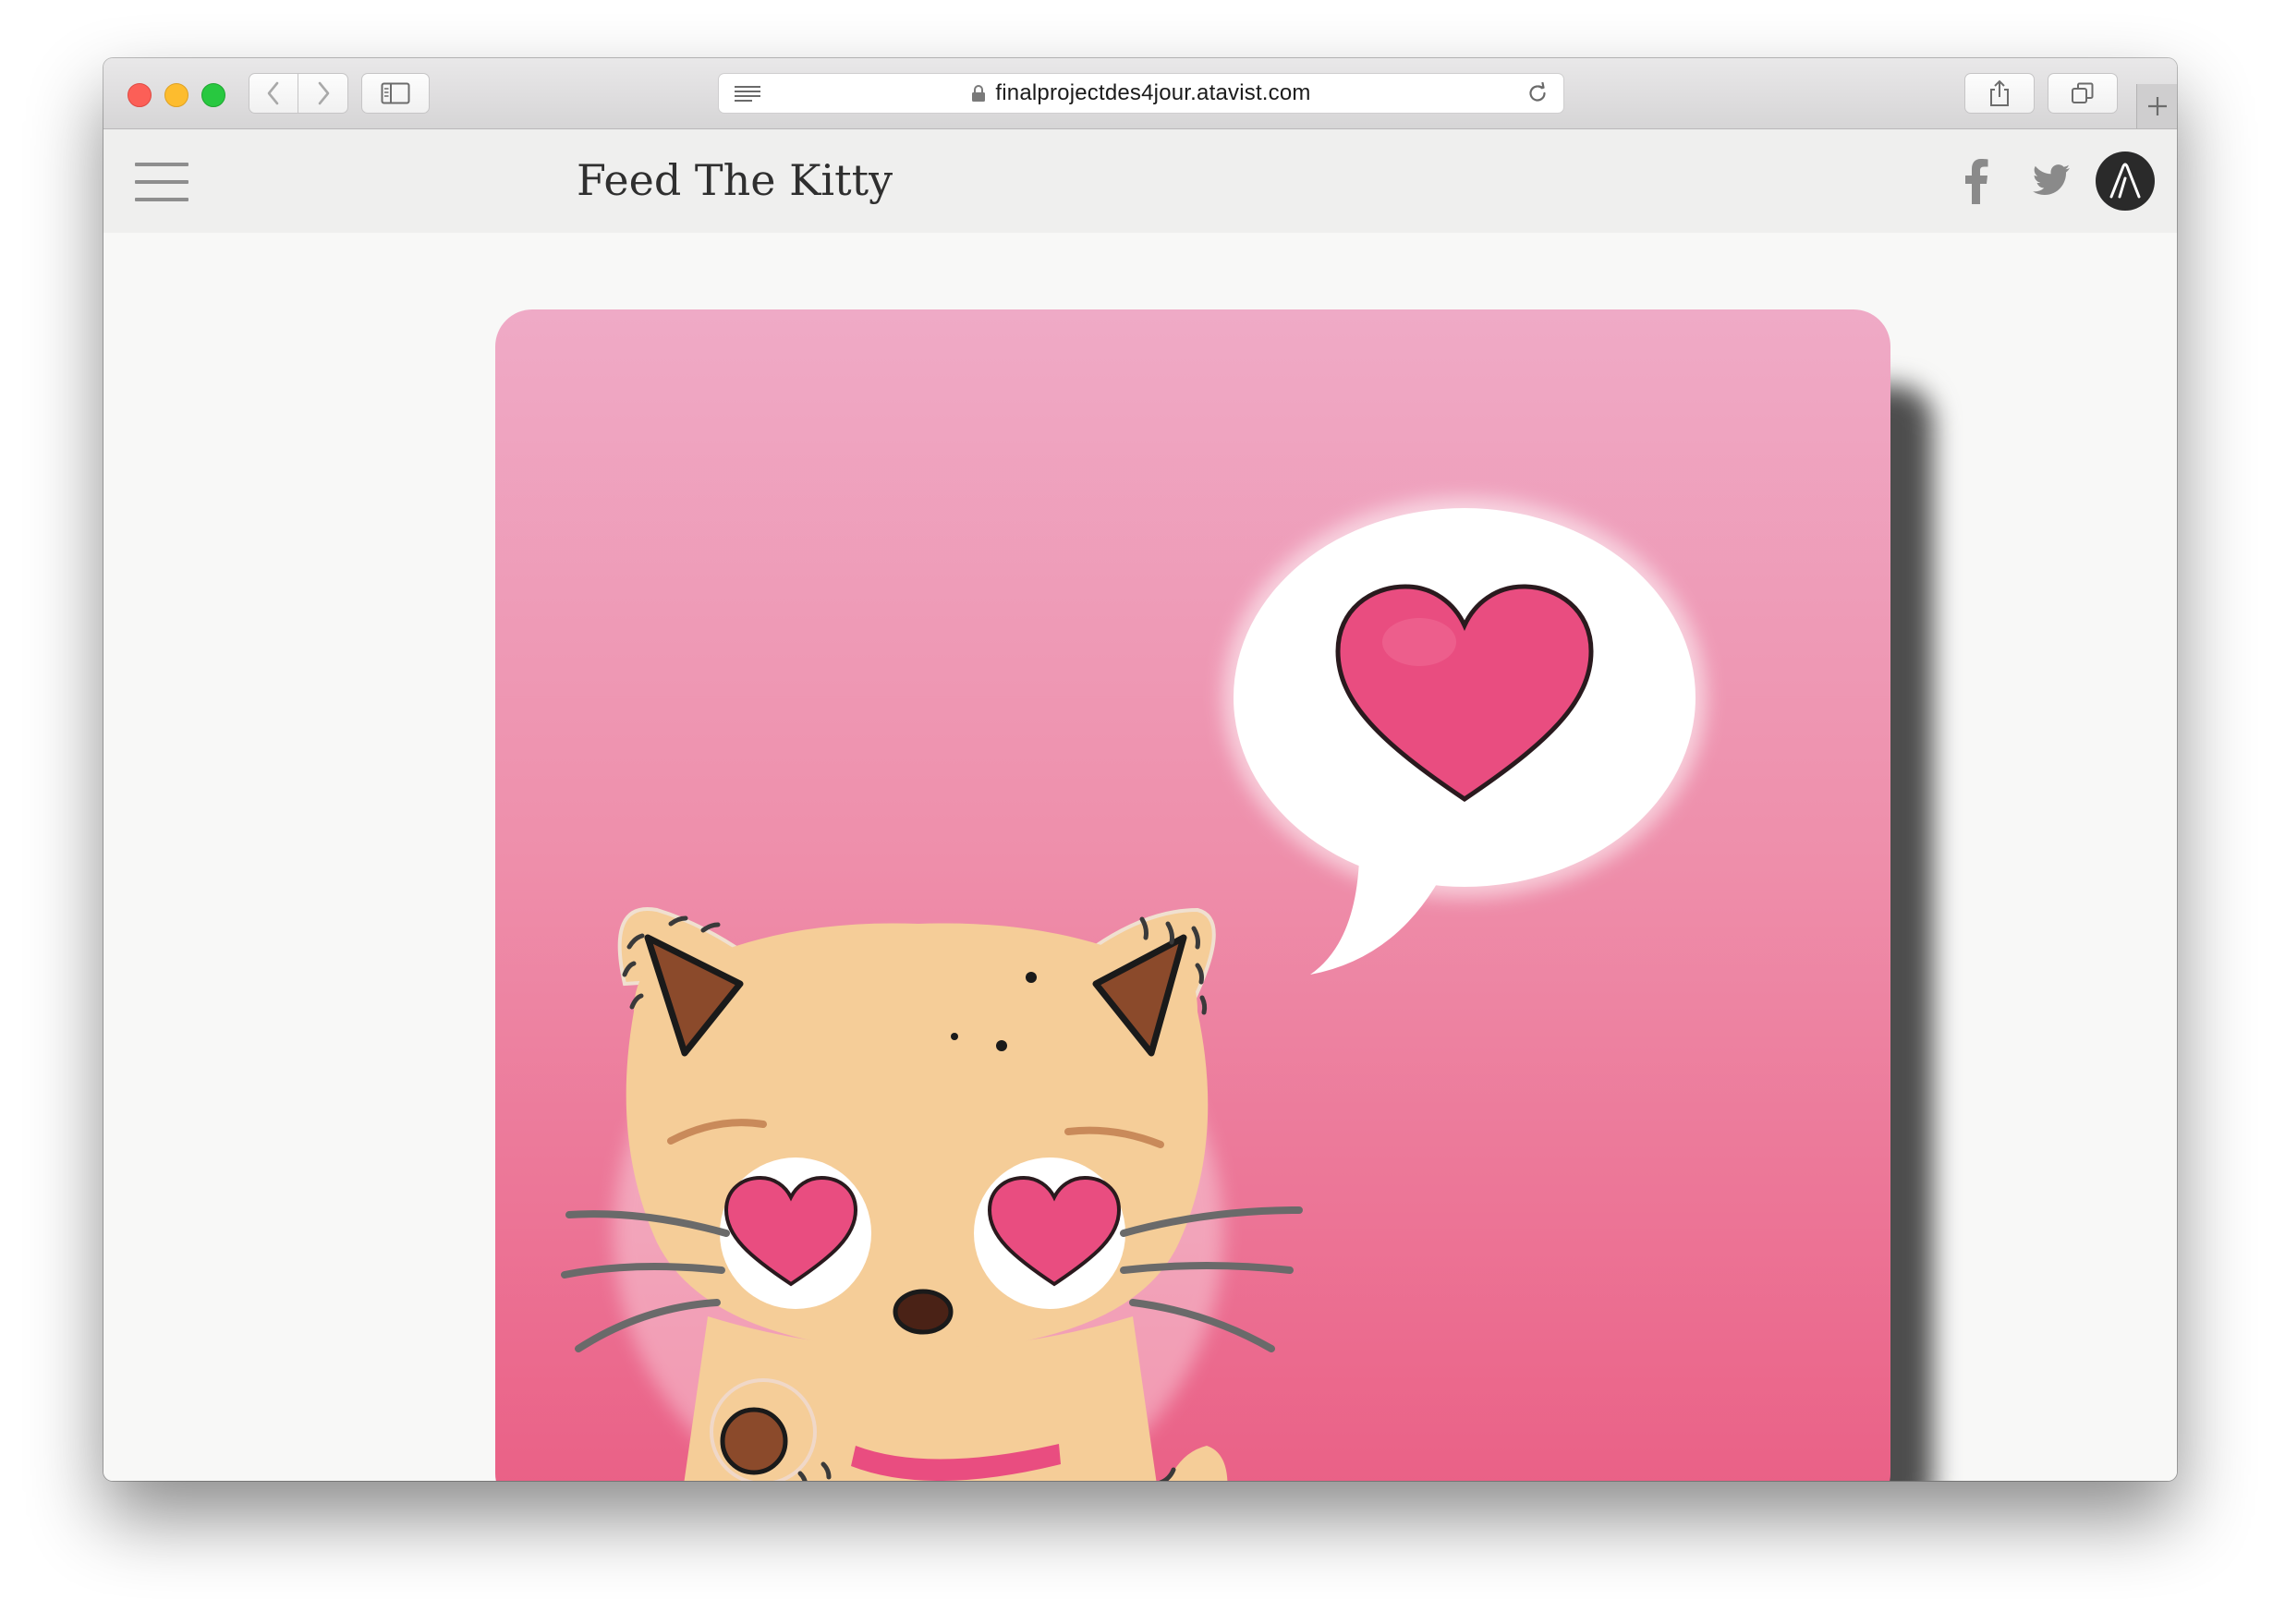 The height and width of the screenshot is (1624, 2273). I want to click on address-bar: finalprojectdes4jour.atavist.com, so click(1141, 93).